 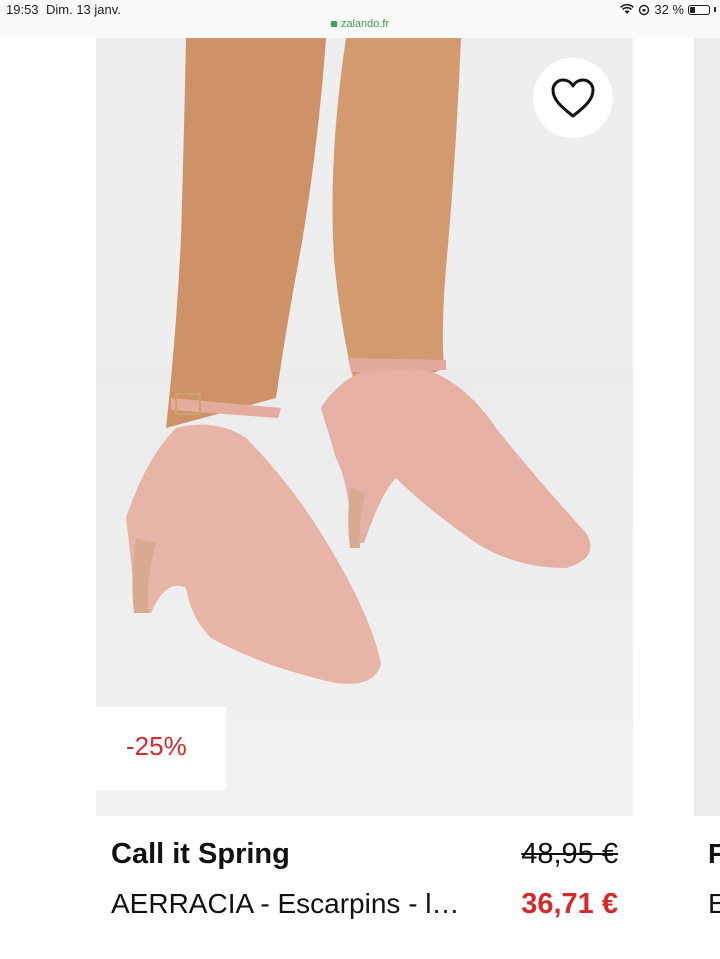 I want to click on battery-percent: 32 %, so click(x=669, y=9).